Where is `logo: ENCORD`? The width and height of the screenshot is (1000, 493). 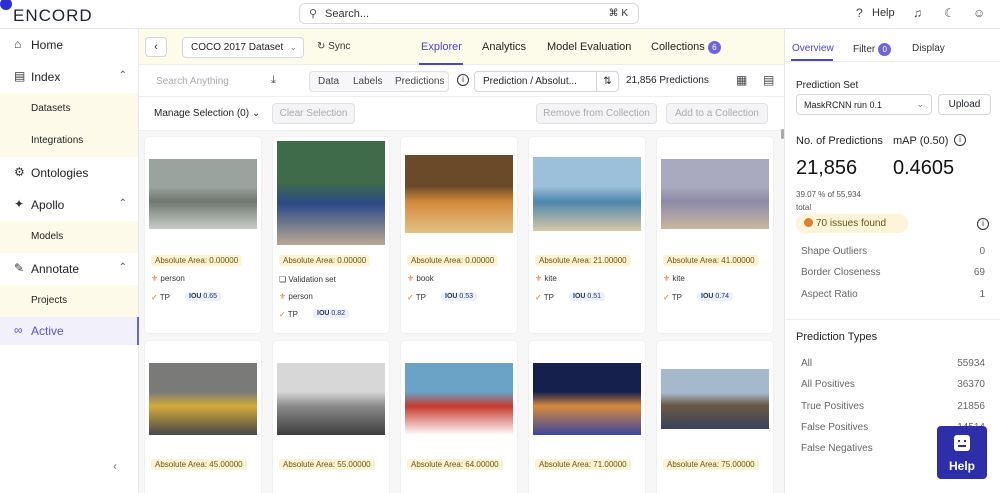 logo: ENCORD is located at coordinates (53, 16).